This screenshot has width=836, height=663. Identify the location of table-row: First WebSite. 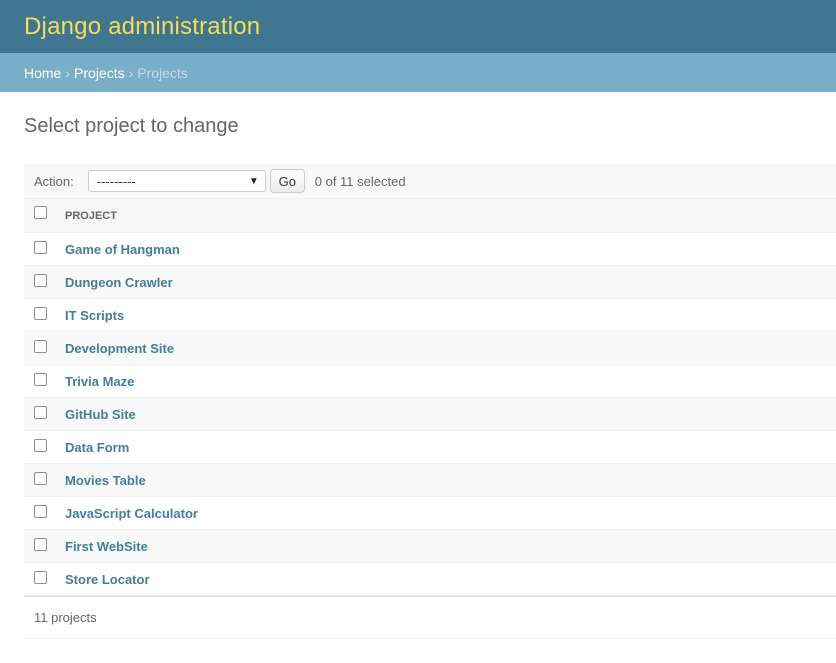
(430, 546).